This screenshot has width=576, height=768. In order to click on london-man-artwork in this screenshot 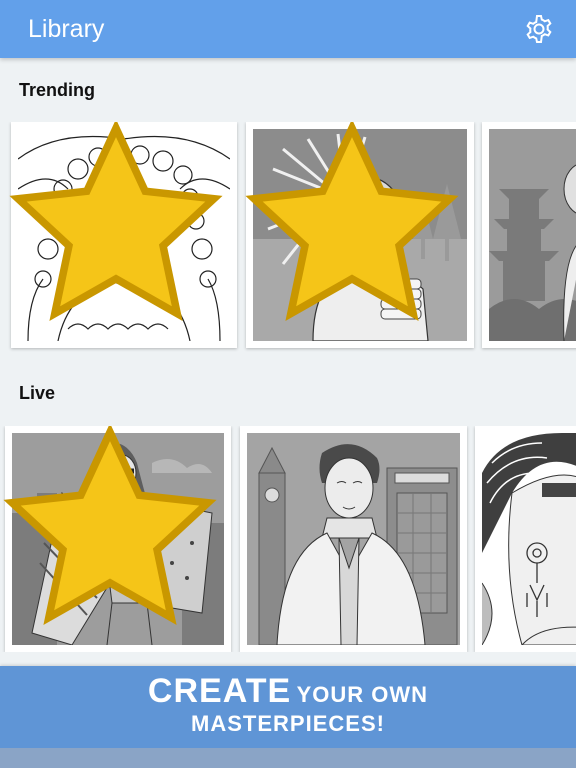, I will do `click(353, 539)`.